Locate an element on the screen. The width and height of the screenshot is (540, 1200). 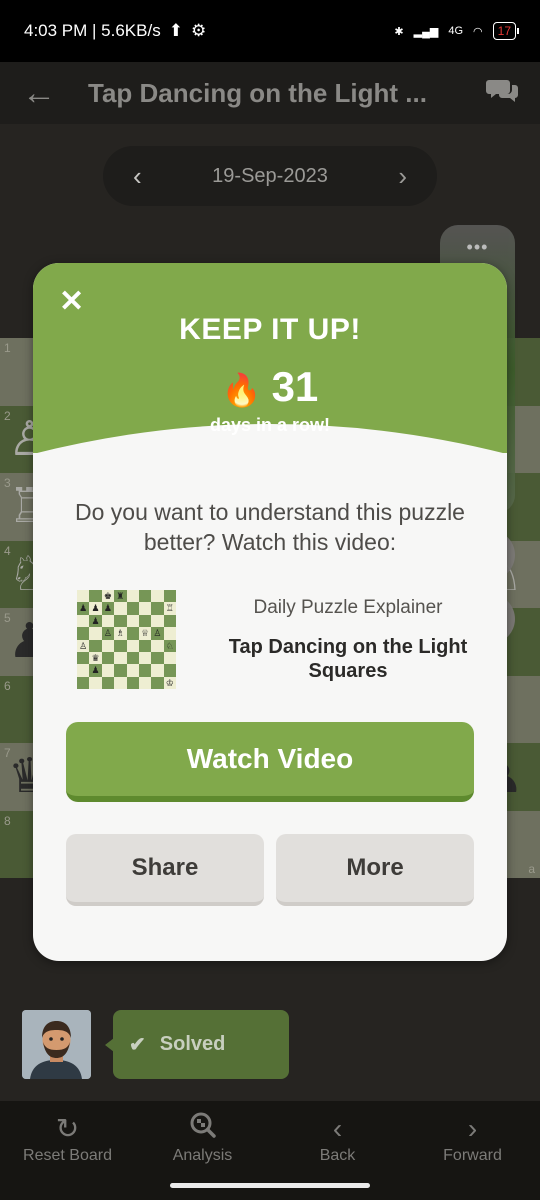
chevron-left-icon: ‹ is located at coordinates (337, 1128).